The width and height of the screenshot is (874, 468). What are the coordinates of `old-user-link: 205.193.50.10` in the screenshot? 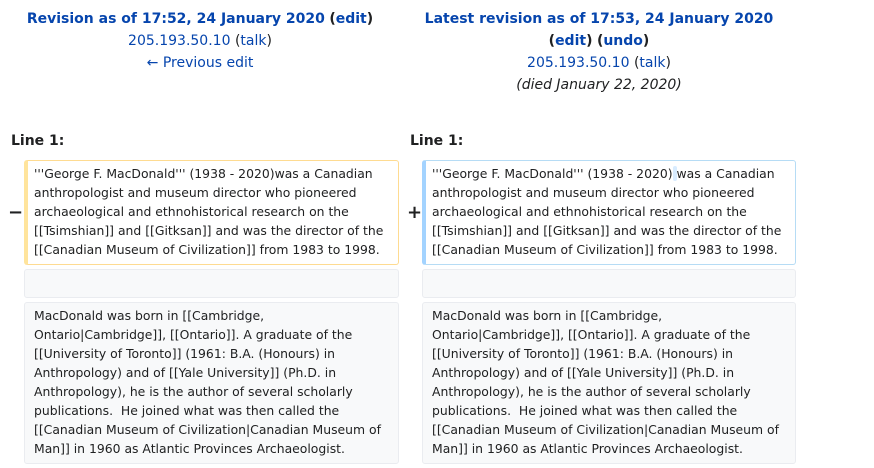 It's located at (179, 41).